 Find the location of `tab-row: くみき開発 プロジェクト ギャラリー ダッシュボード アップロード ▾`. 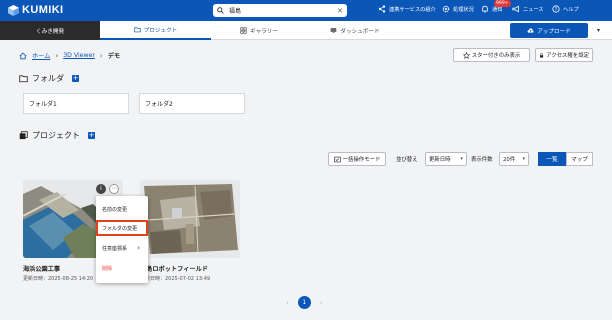

tab-row: くみき開発 プロジェクト ギャラリー ダッシュボード アップロード ▾ is located at coordinates (306, 30).